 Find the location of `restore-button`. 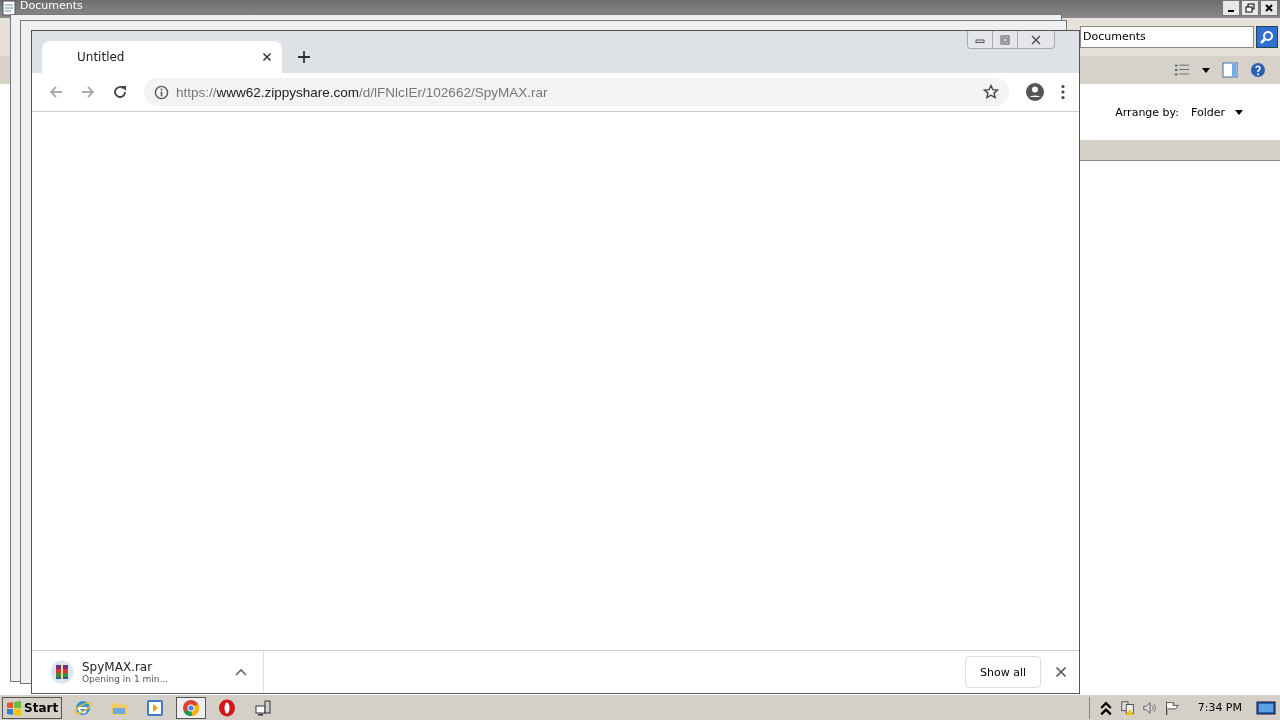

restore-button is located at coordinates (1250, 8).